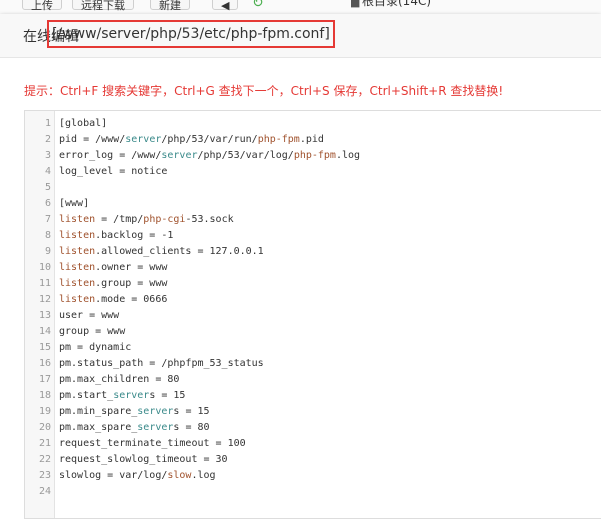 The image size is (601, 519). Describe the element at coordinates (95, 347) in the screenshot. I see `code-text: pm = dynamic` at that location.